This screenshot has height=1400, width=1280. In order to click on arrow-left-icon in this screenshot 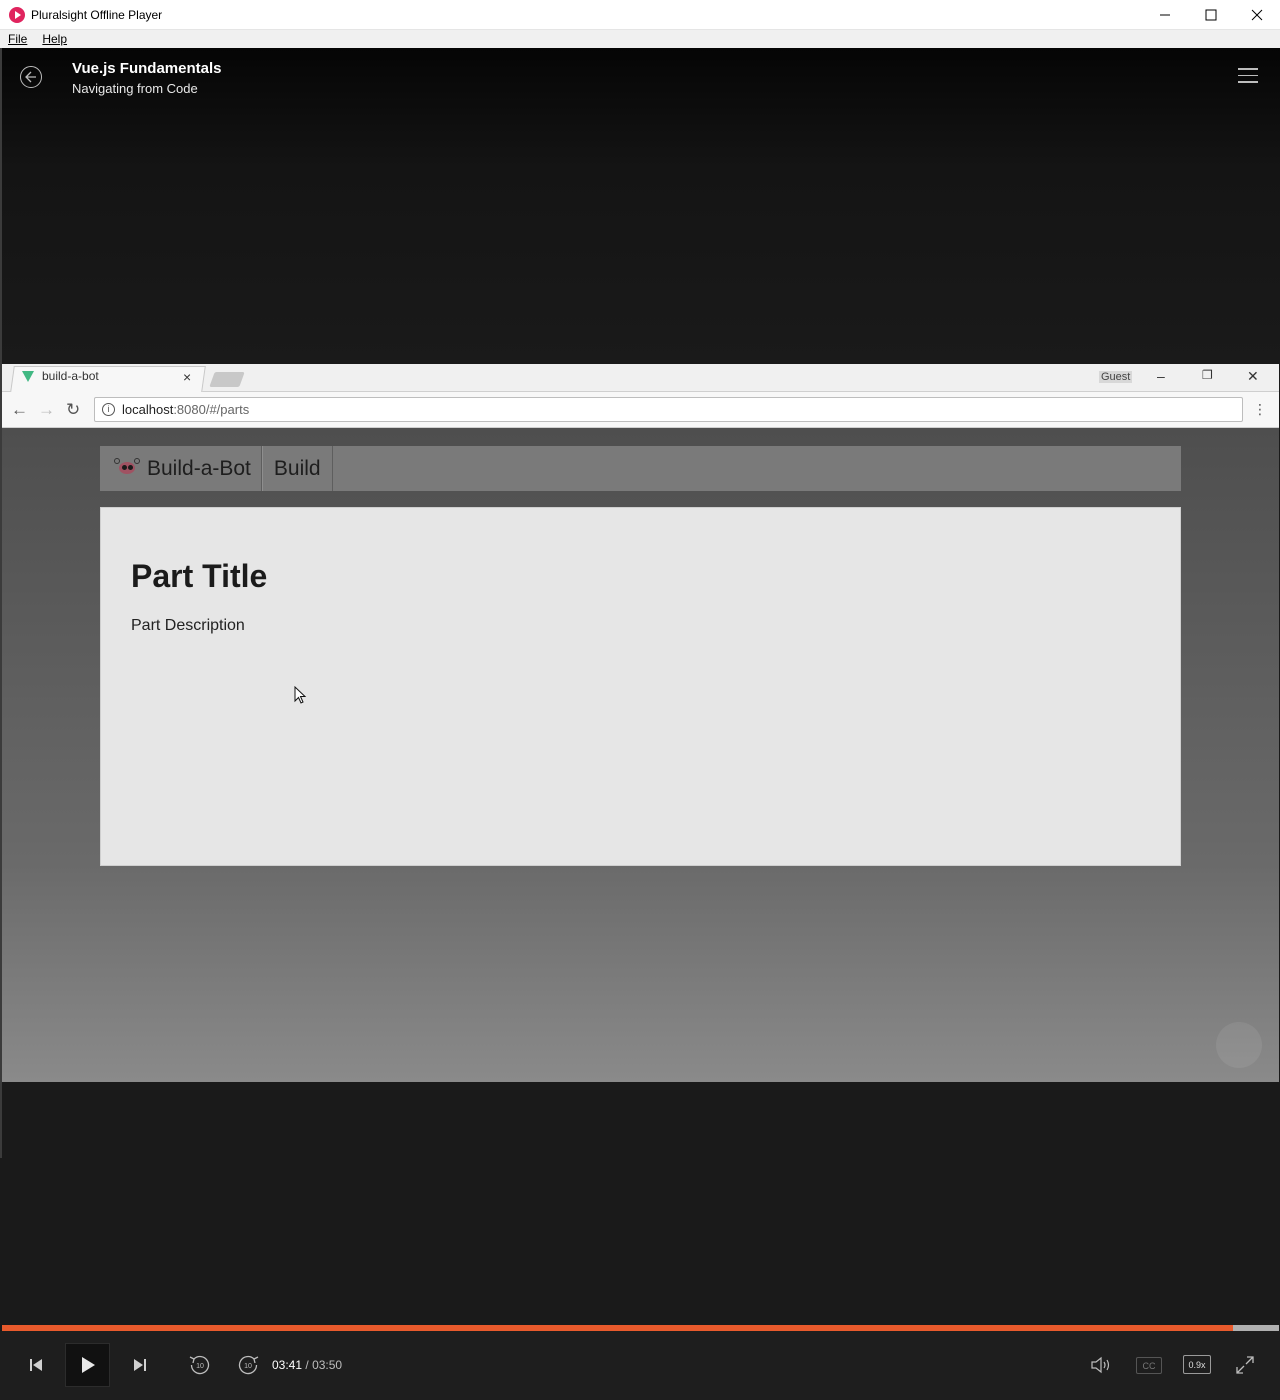, I will do `click(30, 77)`.